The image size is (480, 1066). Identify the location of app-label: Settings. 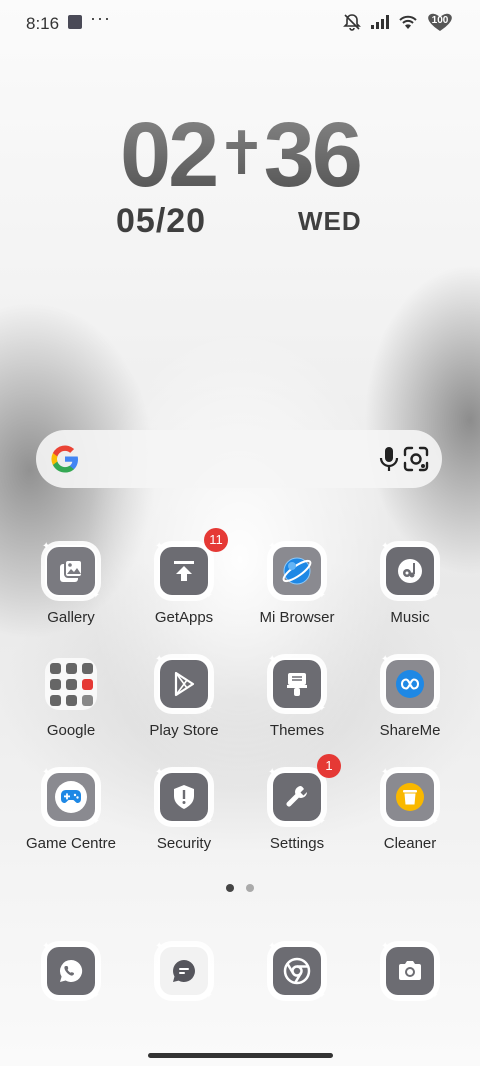
(297, 843).